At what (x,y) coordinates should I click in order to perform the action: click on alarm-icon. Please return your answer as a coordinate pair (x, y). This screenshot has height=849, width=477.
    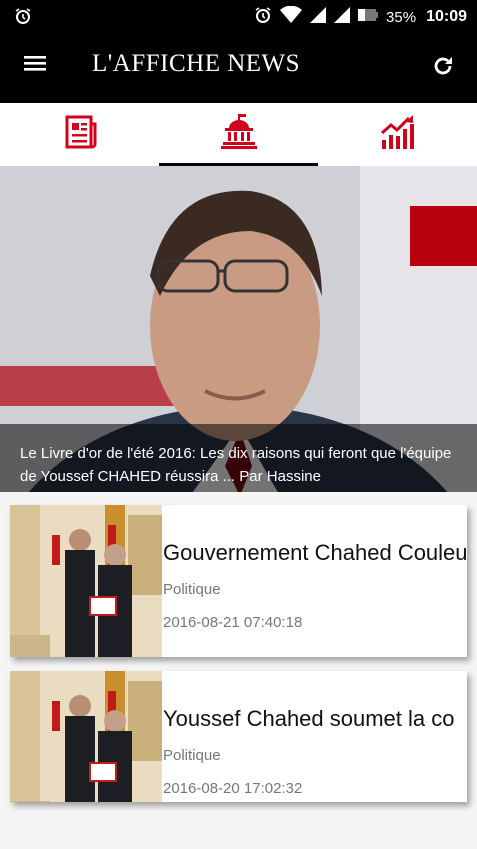
    Looking at the image, I should click on (23, 18).